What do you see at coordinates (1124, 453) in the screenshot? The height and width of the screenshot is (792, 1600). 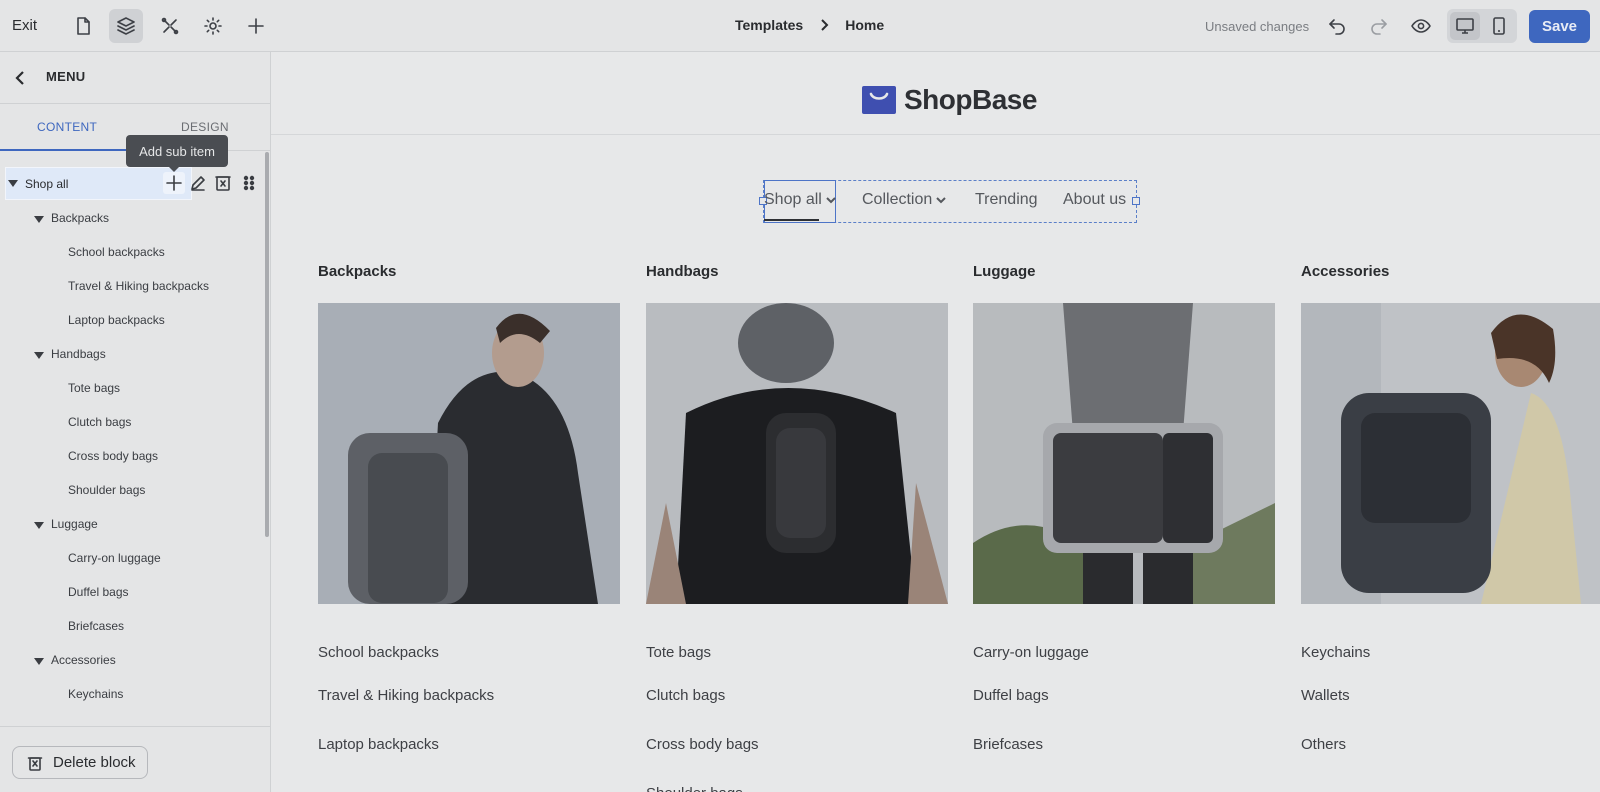 I see `luggage-image` at bounding box center [1124, 453].